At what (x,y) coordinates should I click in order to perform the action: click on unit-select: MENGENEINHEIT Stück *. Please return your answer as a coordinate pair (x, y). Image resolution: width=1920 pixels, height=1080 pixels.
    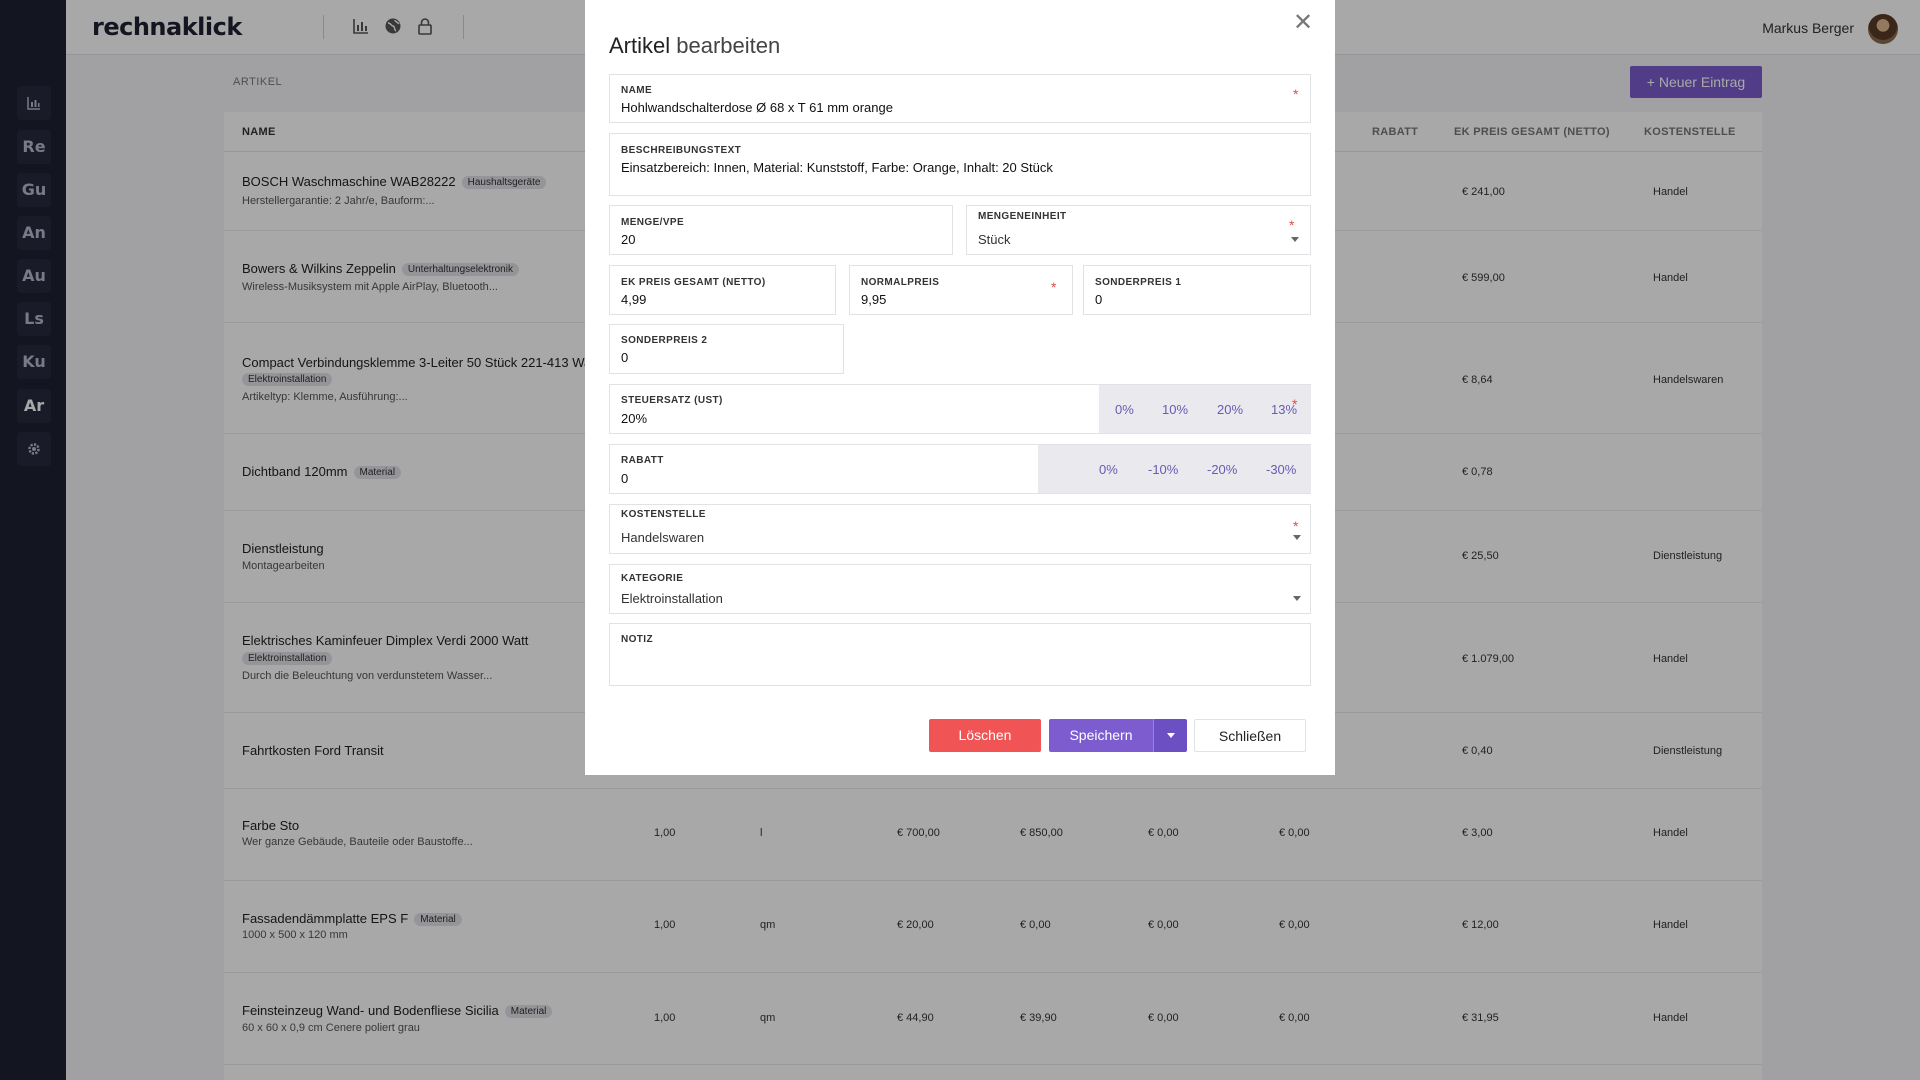
    Looking at the image, I should click on (1138, 230).